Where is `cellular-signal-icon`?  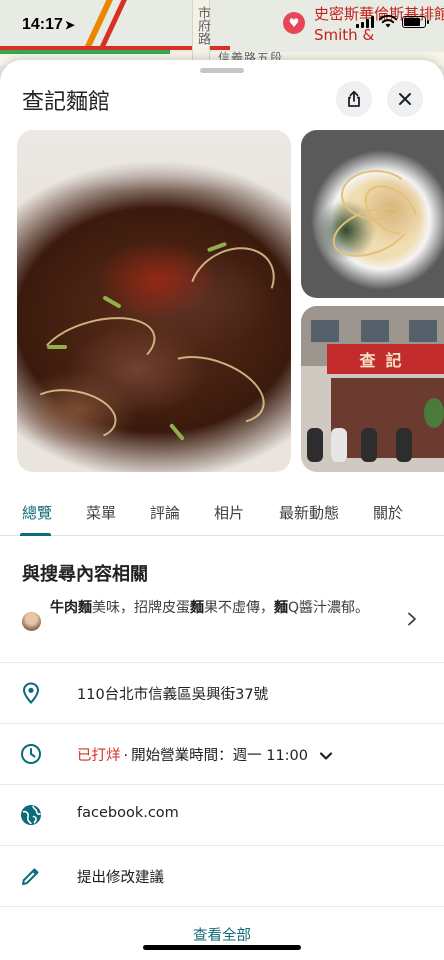 cellular-signal-icon is located at coordinates (365, 21).